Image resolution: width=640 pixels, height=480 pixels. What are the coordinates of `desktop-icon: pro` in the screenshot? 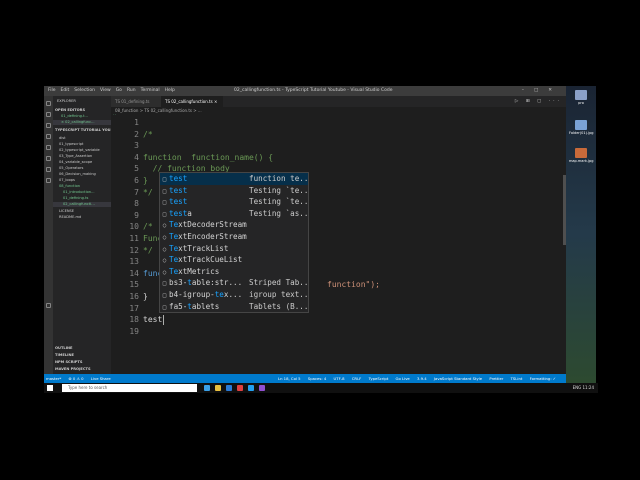 It's located at (581, 97).